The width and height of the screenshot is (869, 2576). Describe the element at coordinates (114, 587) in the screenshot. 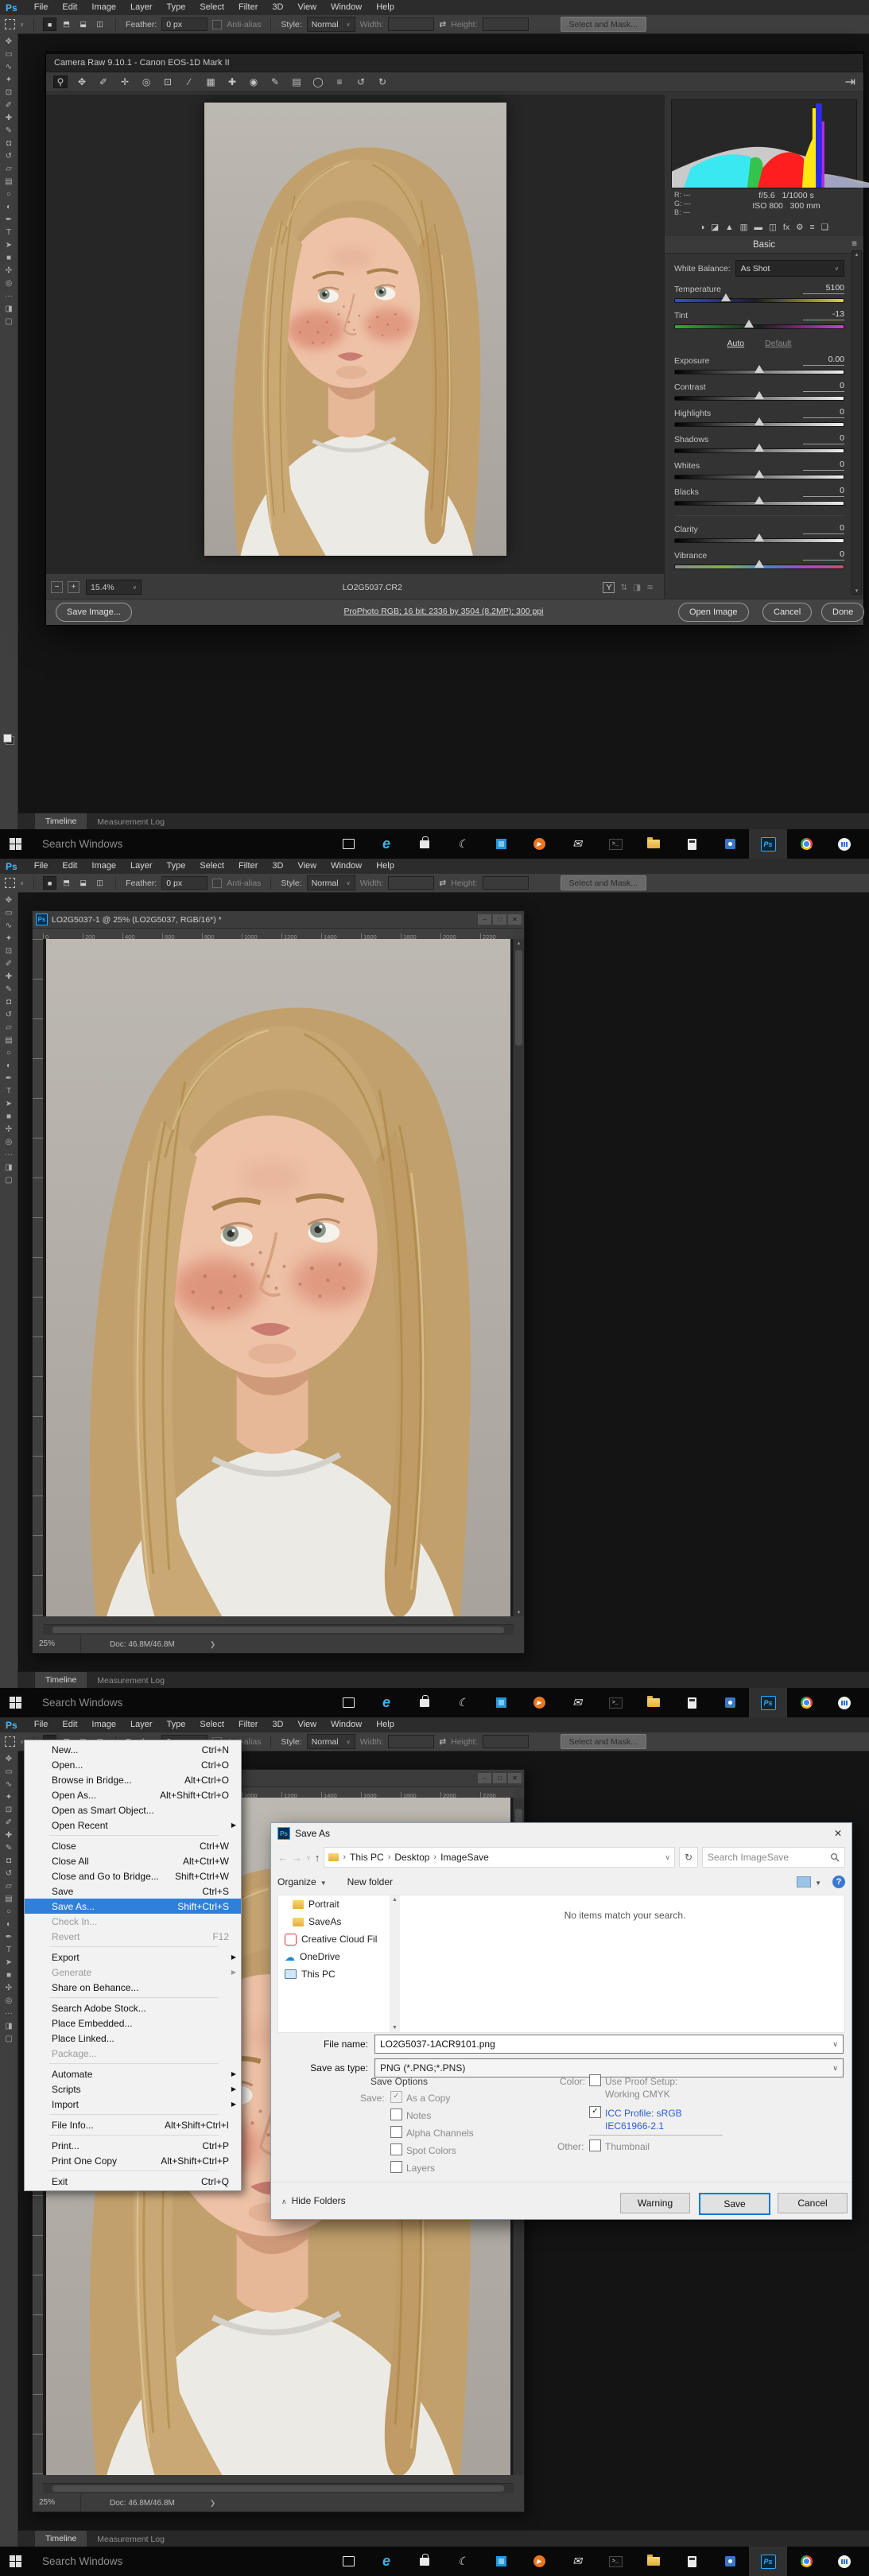

I see `zoom-level-select: 15.4% ∨` at that location.